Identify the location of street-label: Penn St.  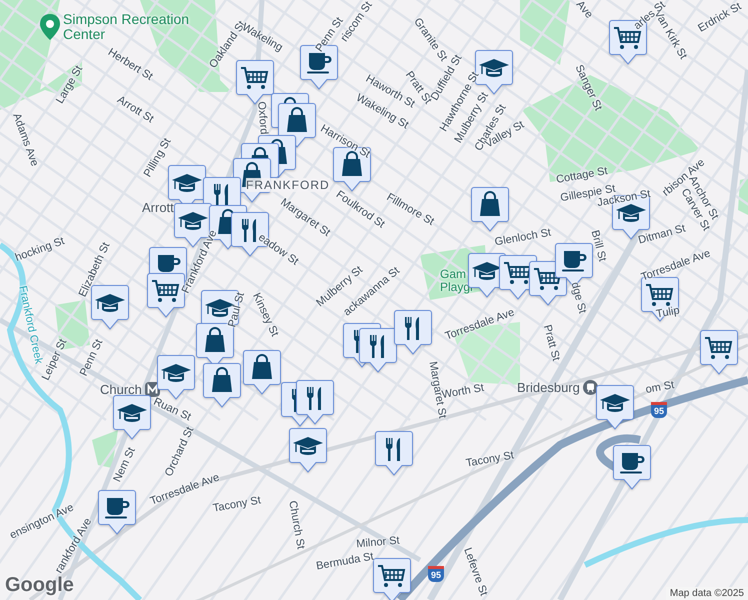
(92, 358).